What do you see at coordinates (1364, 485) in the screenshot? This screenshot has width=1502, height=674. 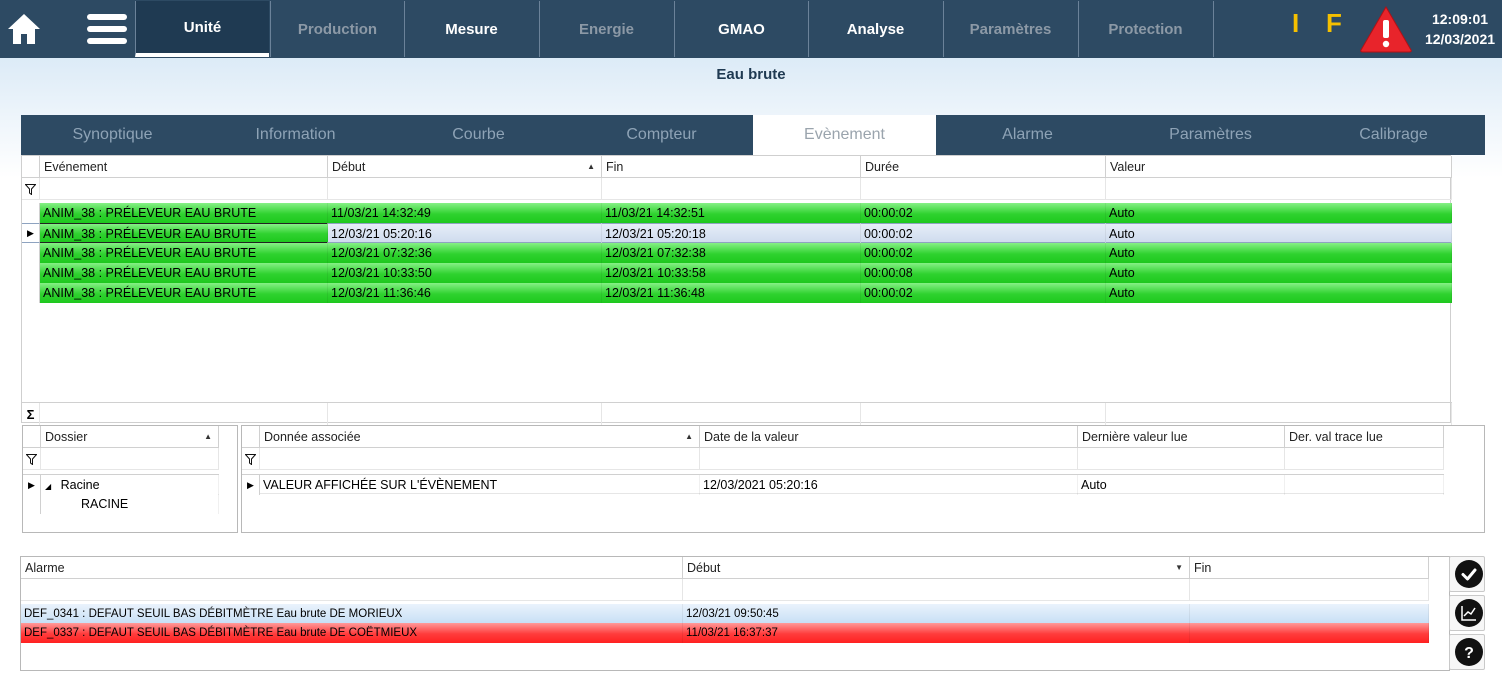 I see `associated-trace-value` at bounding box center [1364, 485].